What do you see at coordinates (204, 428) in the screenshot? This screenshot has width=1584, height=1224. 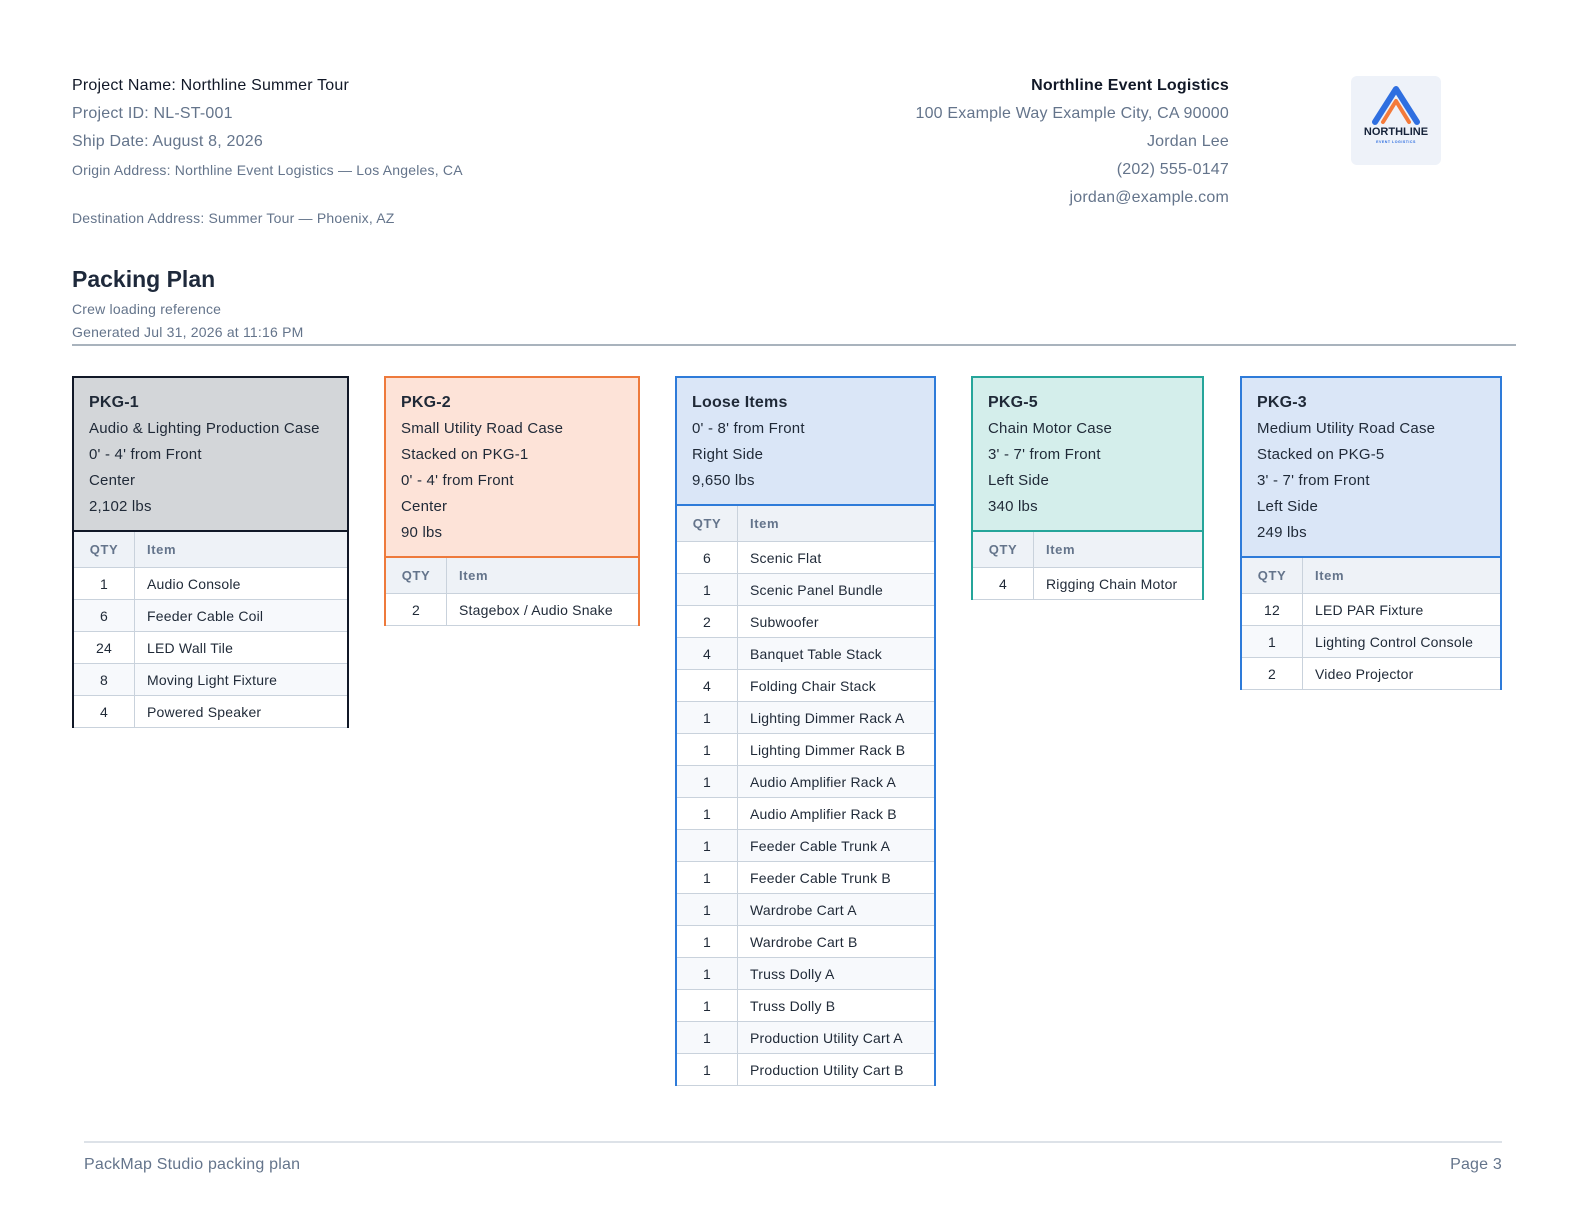 I see `package-detail: Audio & Lighting Production Case` at bounding box center [204, 428].